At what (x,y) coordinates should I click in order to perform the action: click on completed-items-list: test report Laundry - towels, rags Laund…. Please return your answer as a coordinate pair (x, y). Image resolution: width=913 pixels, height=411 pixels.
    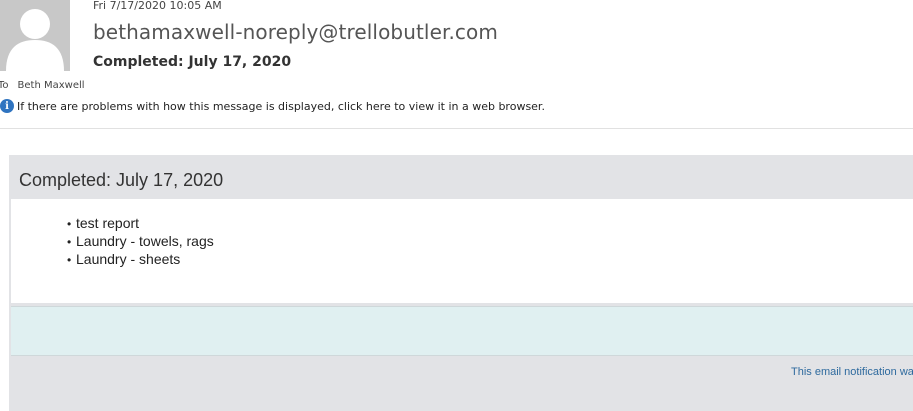
    Looking at the image, I should click on (140, 242).